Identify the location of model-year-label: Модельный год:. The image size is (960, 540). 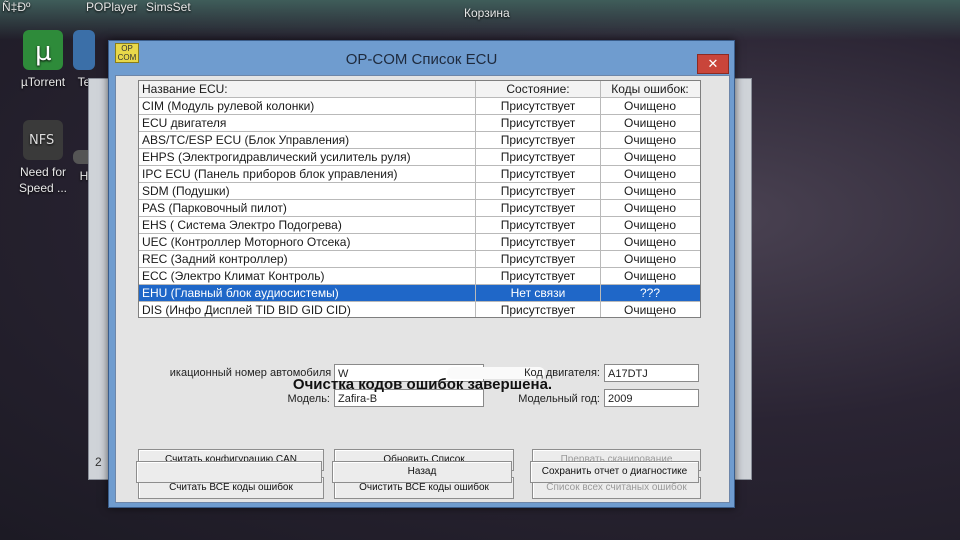
(559, 399).